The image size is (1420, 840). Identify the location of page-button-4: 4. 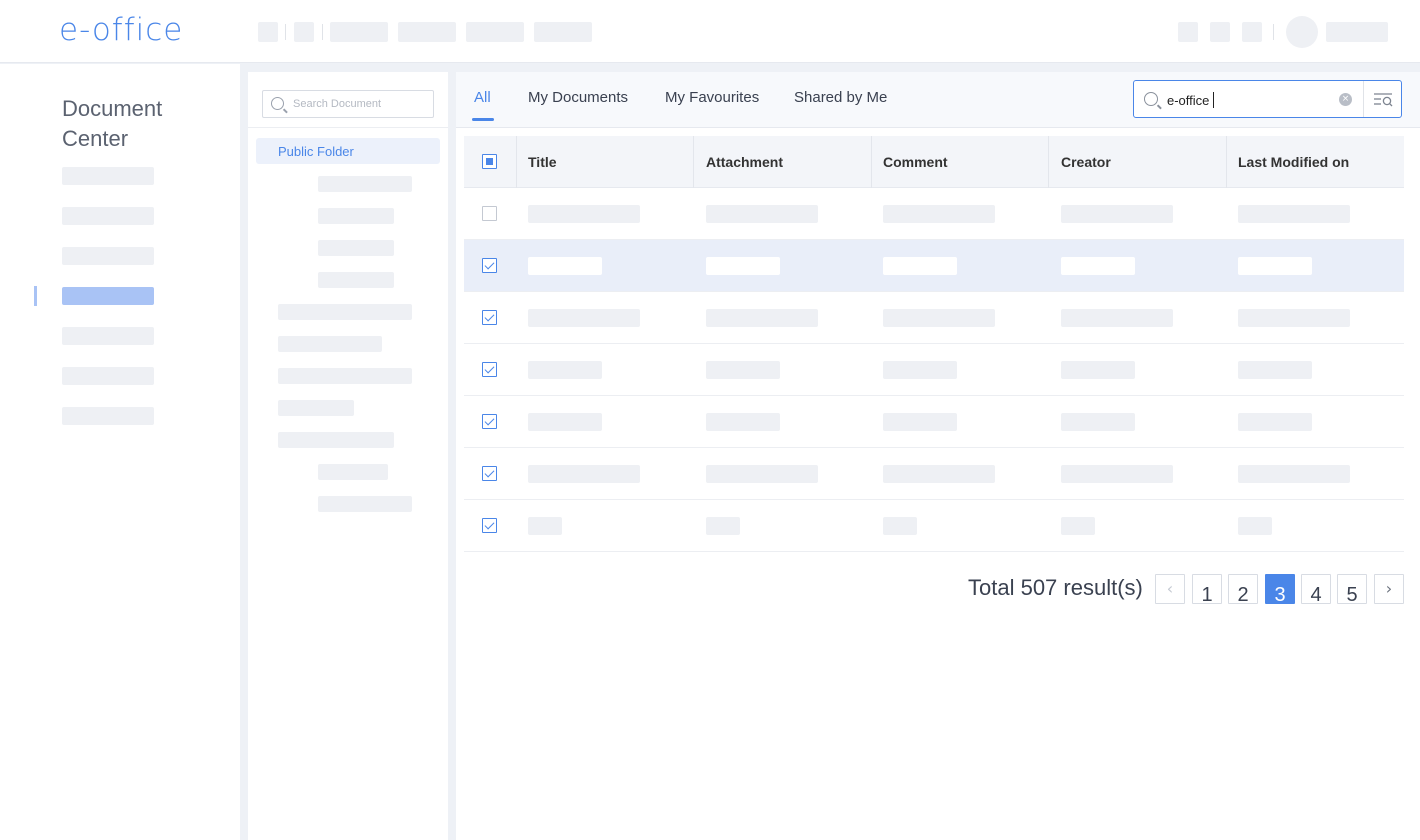
(1316, 589).